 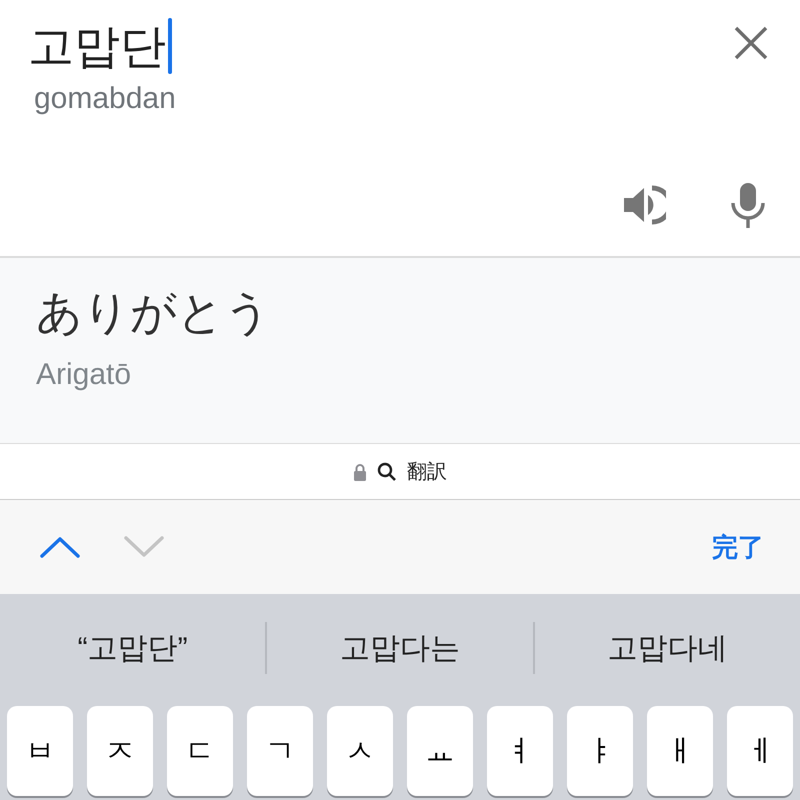 What do you see at coordinates (360, 751) in the screenshot?
I see `keyboard-key: ㅅ` at bounding box center [360, 751].